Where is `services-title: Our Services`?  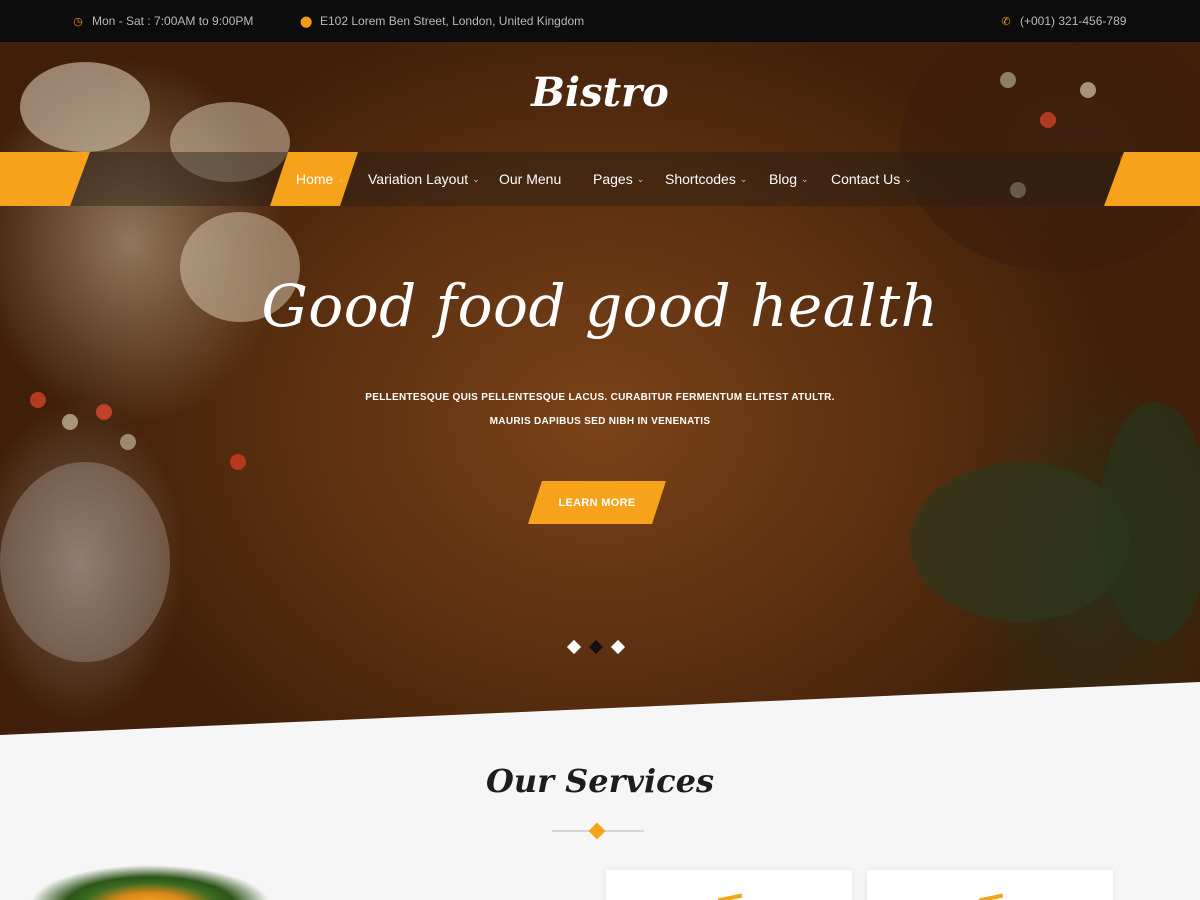
services-title: Our Services is located at coordinates (600, 781).